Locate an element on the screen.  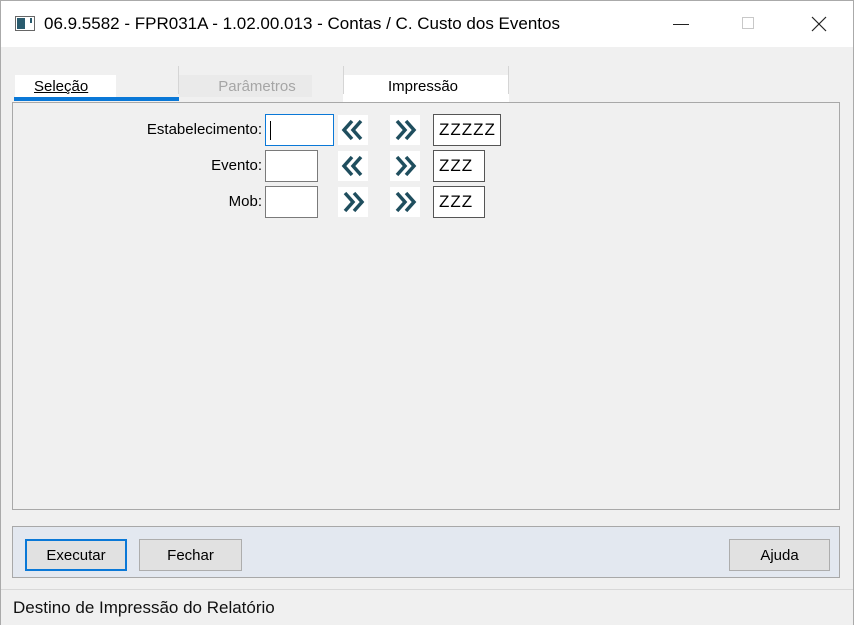
close-icon is located at coordinates (819, 24).